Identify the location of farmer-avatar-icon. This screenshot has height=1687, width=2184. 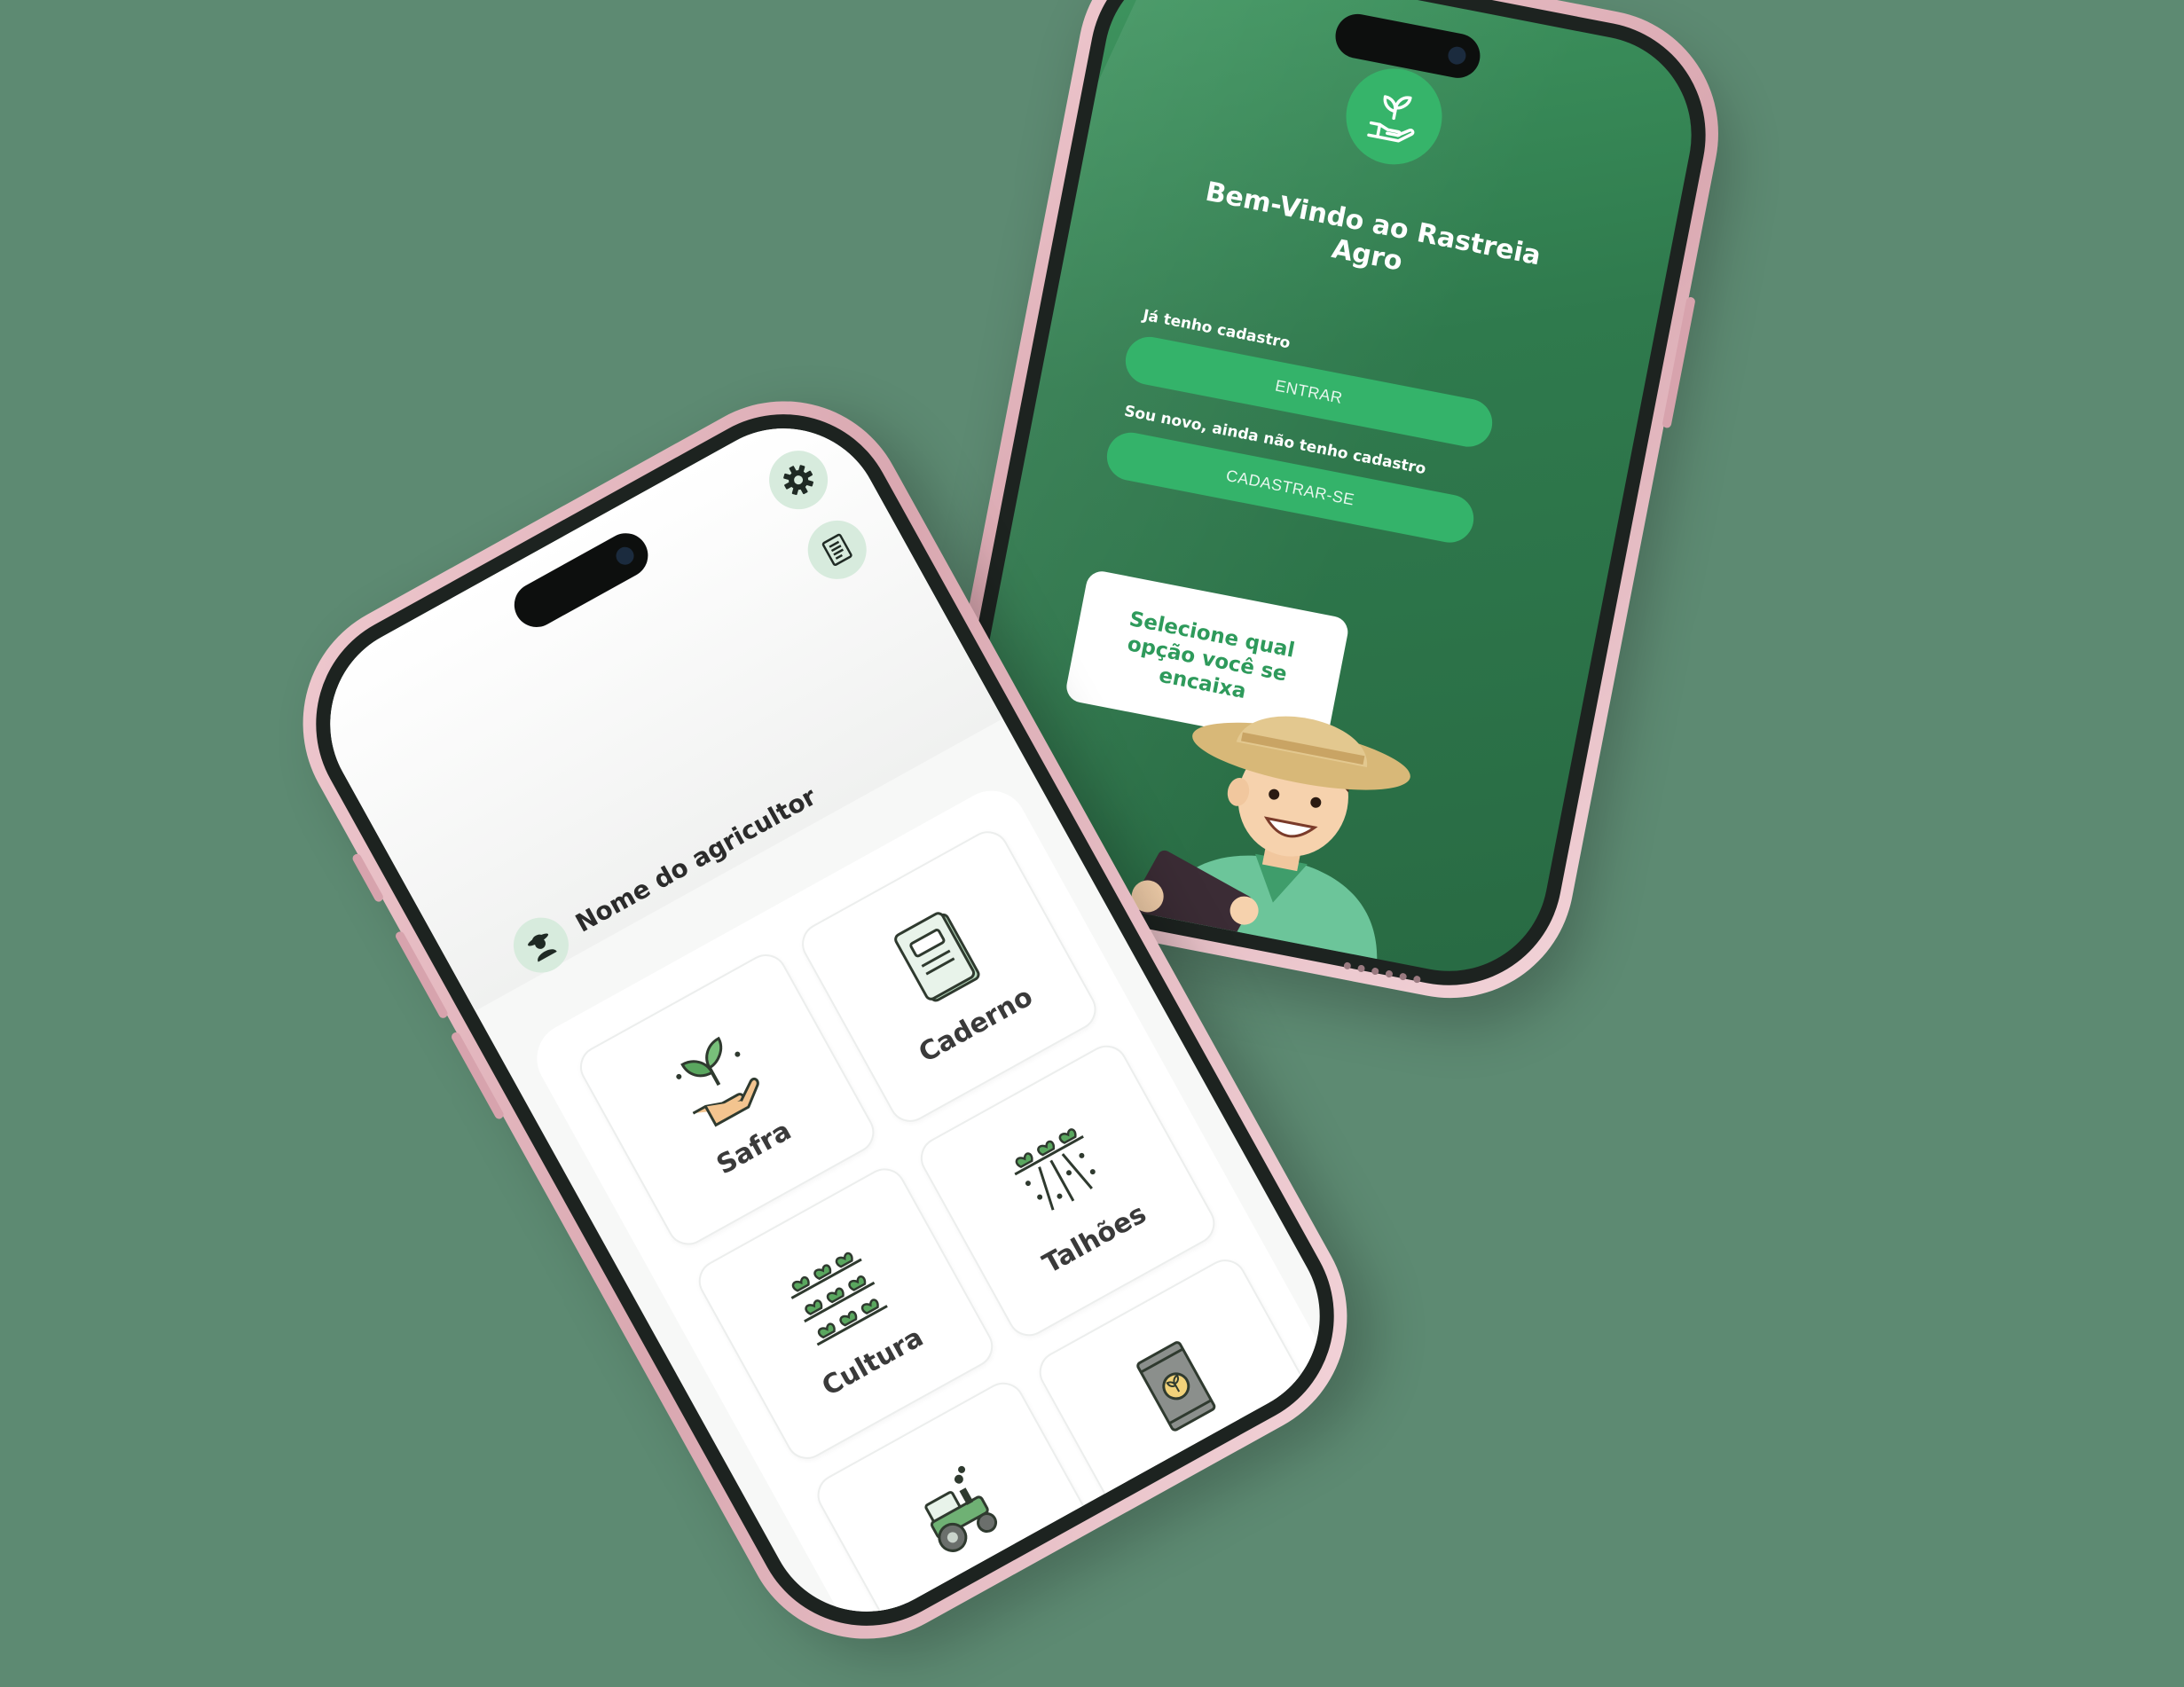
(542, 948).